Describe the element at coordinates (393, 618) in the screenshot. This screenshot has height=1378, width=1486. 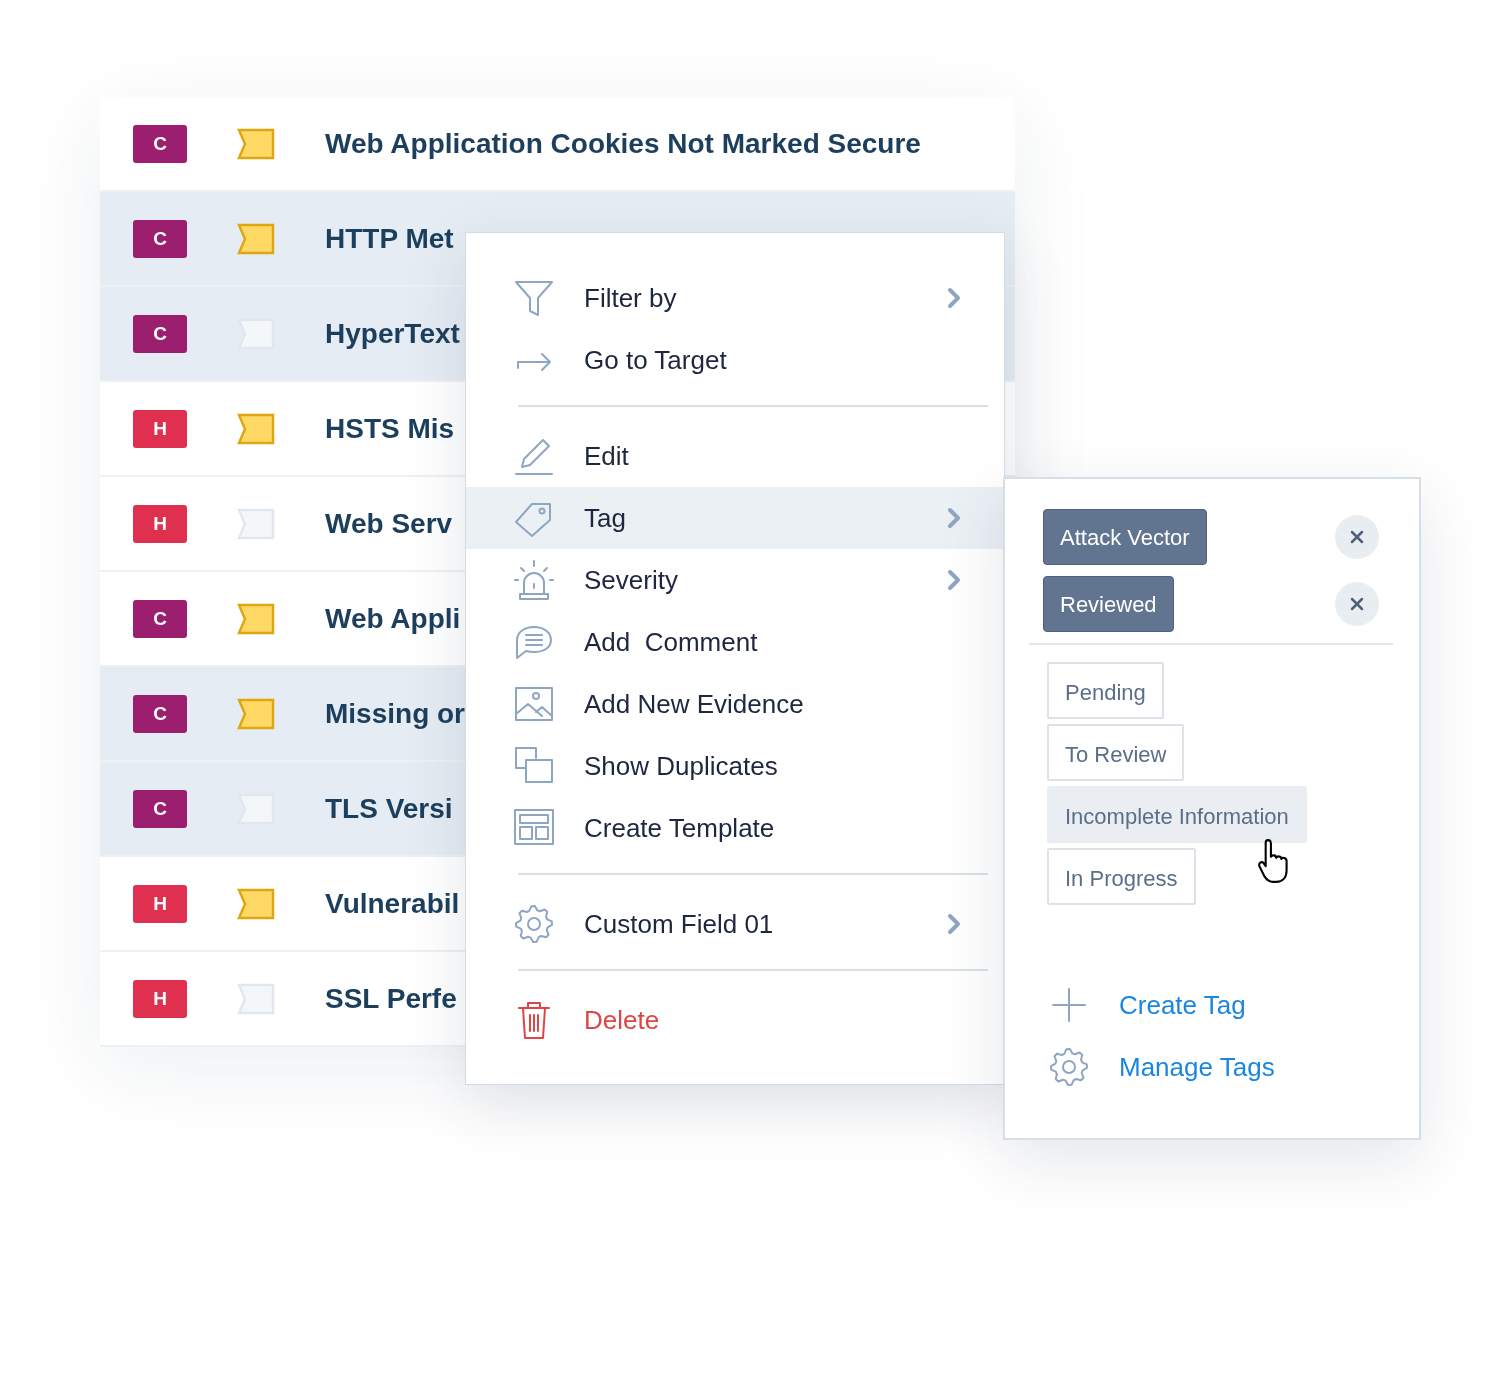
I see `finding-title: Web Appli` at that location.